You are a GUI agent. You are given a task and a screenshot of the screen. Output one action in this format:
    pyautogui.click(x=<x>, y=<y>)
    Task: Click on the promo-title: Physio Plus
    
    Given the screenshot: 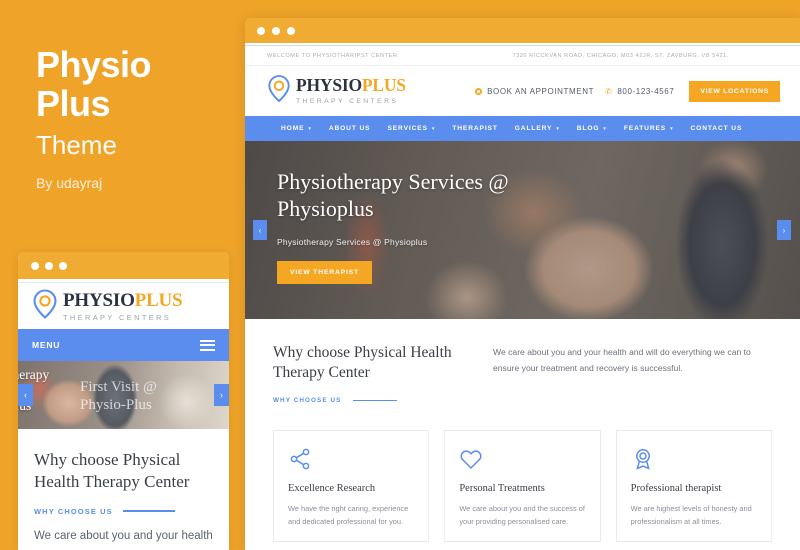 What is the action you would take?
    pyautogui.click(x=136, y=84)
    